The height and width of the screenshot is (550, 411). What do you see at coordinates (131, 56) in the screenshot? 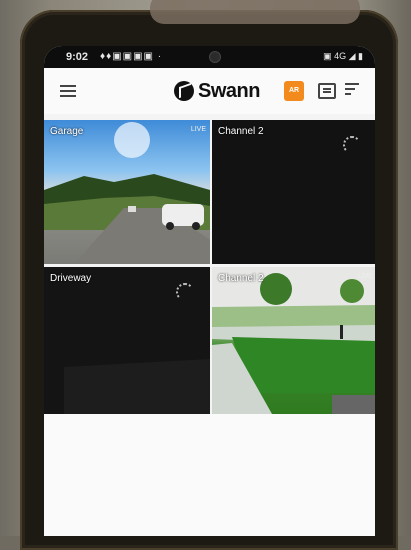
I see `notification-icons: ♦♦▣▣▣▣ ·` at bounding box center [131, 56].